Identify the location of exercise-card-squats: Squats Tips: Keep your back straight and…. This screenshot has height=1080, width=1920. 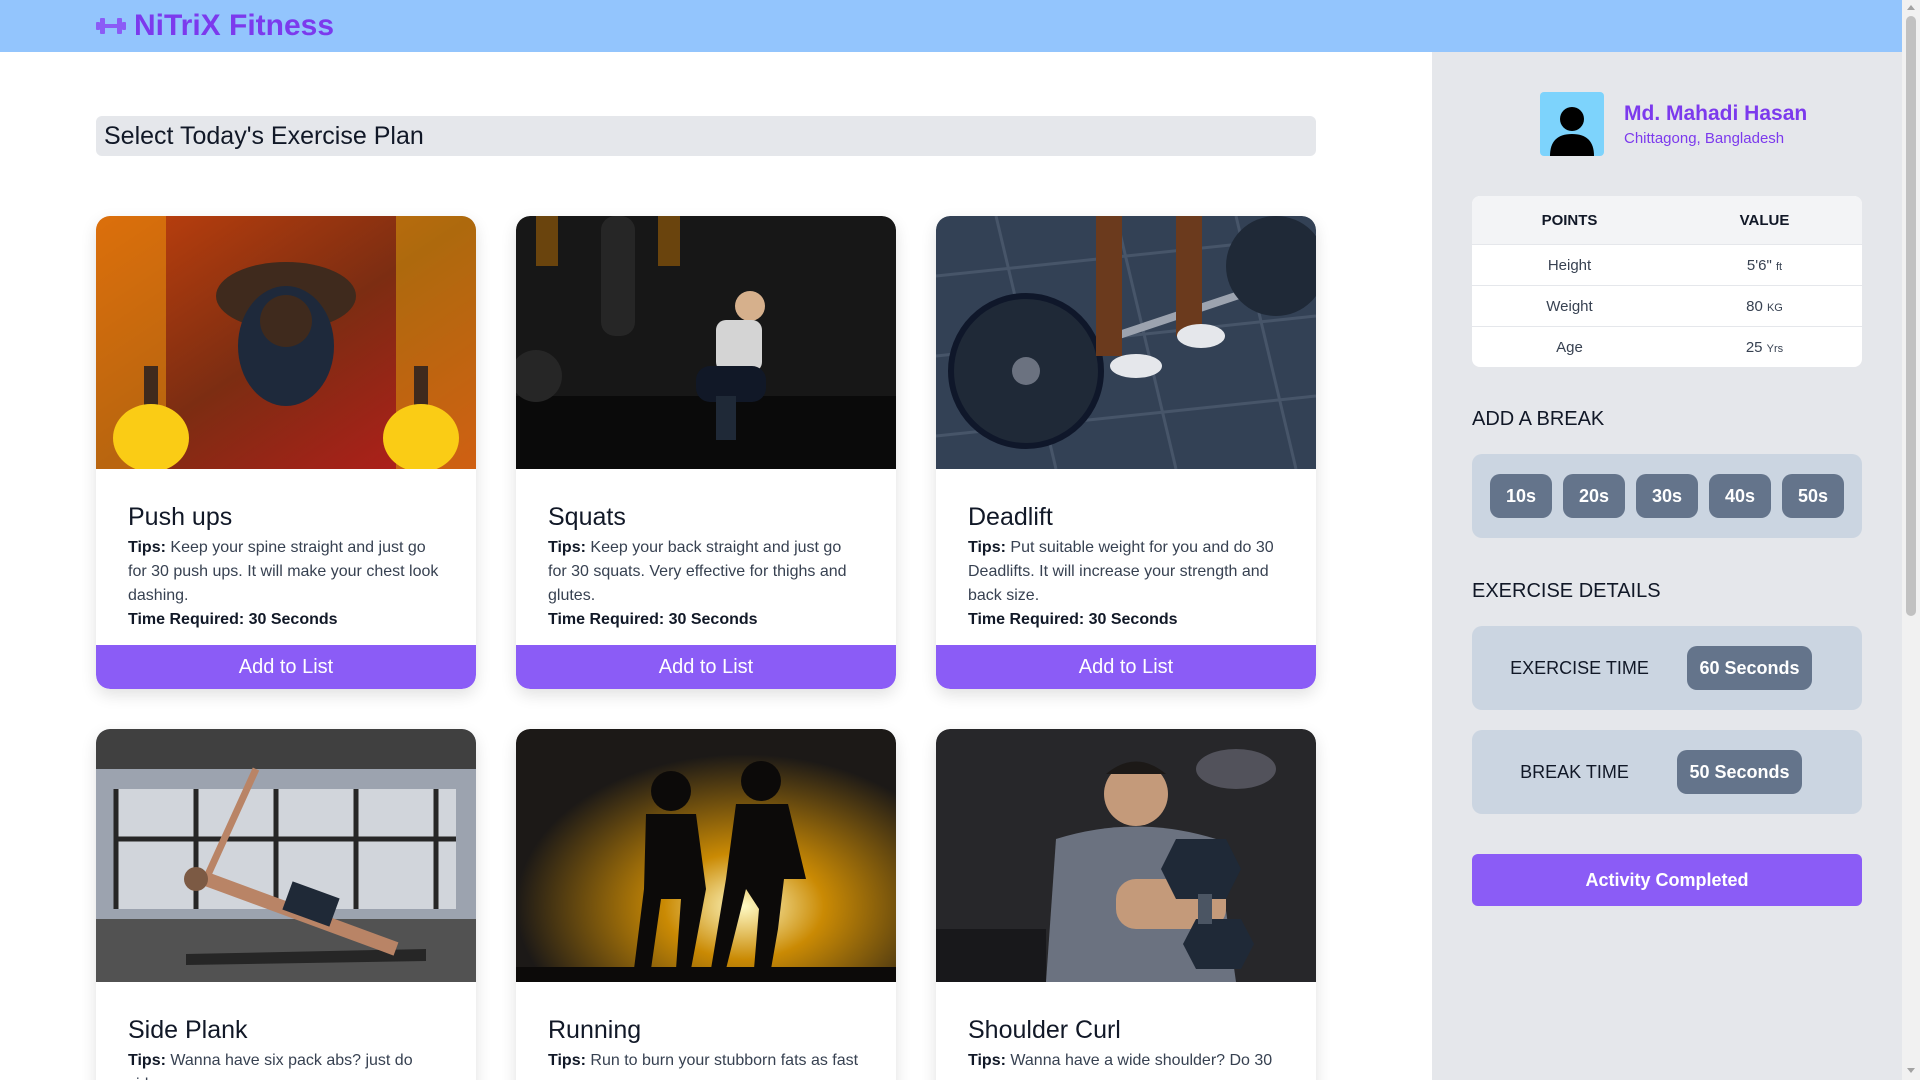
(706, 452).